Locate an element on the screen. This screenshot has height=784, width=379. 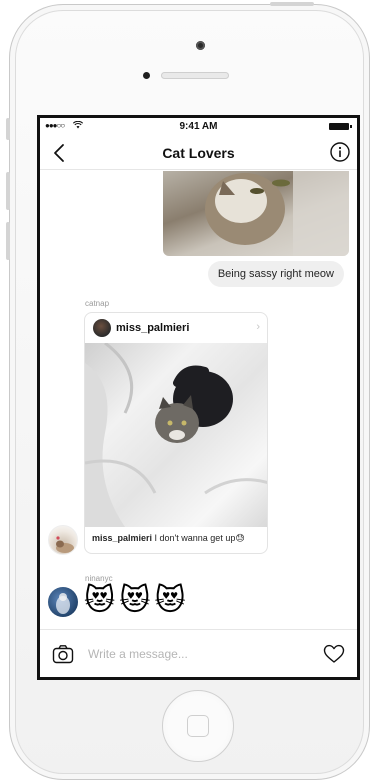
emoji-reaction-message: 😻😻😻 is located at coordinates (137, 601).